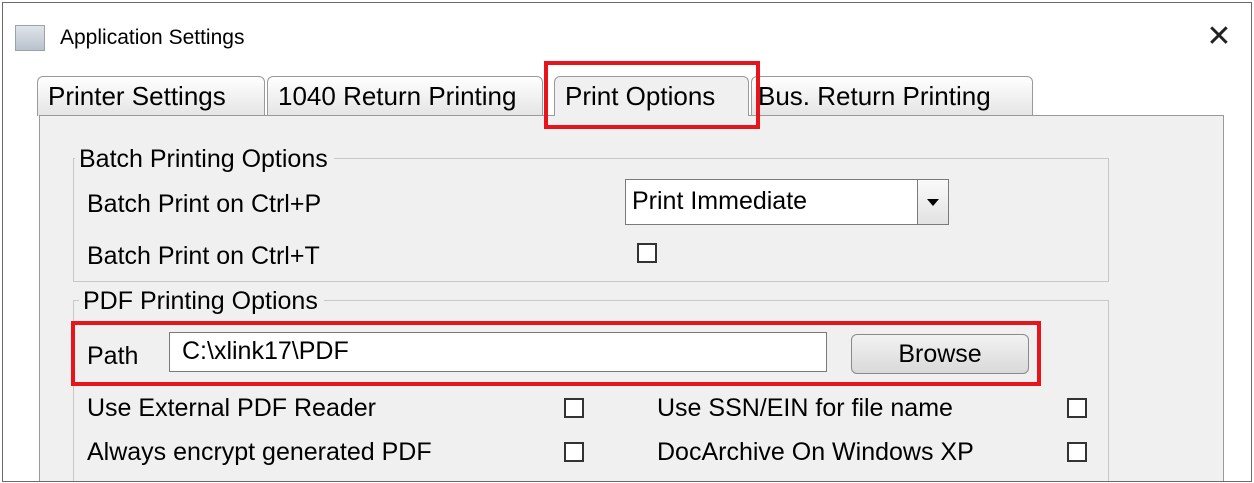 This screenshot has width=1254, height=483. I want to click on always-encrypt-pdf-checkbox, so click(574, 452).